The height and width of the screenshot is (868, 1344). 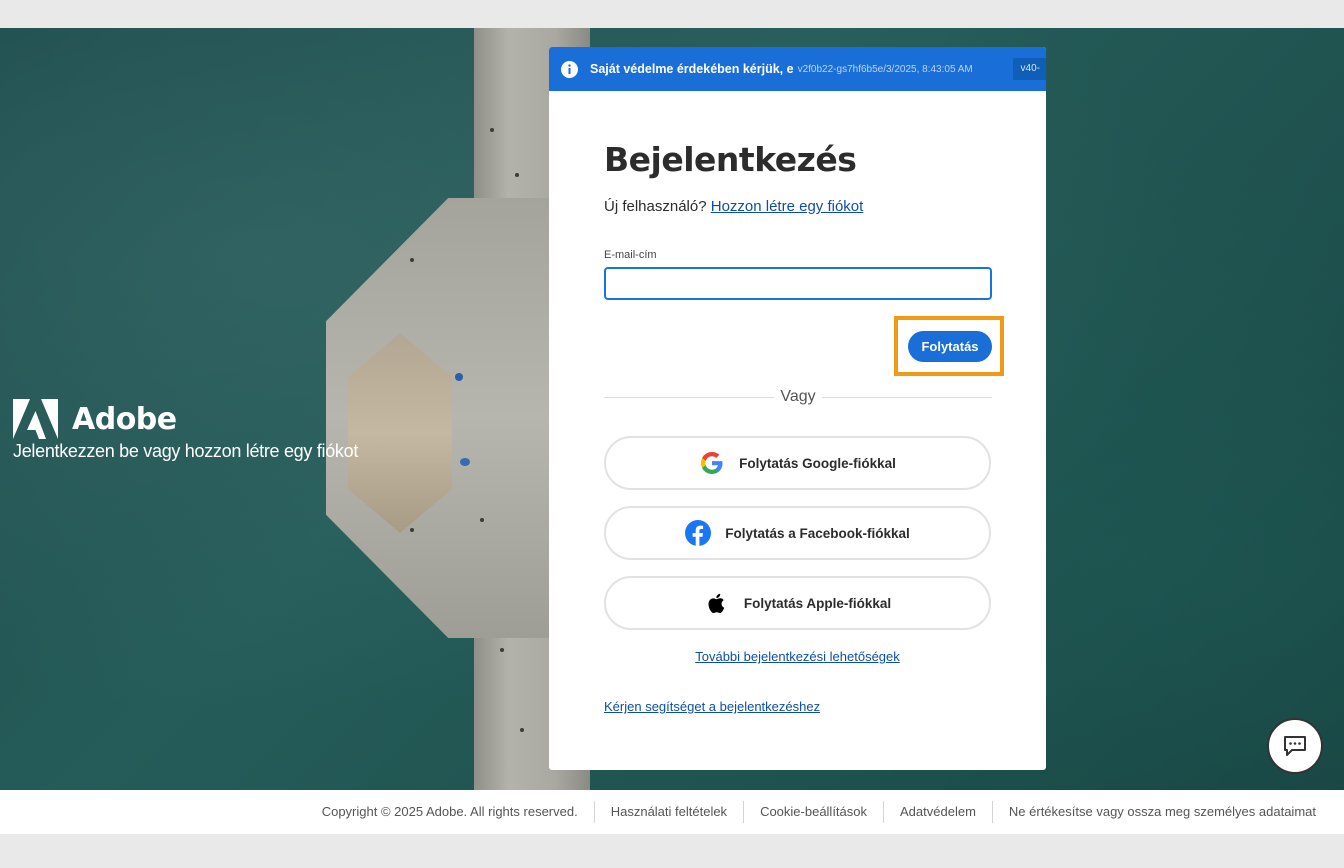 I want to click on terms-of-use-link: Használati feltételek, so click(x=668, y=812).